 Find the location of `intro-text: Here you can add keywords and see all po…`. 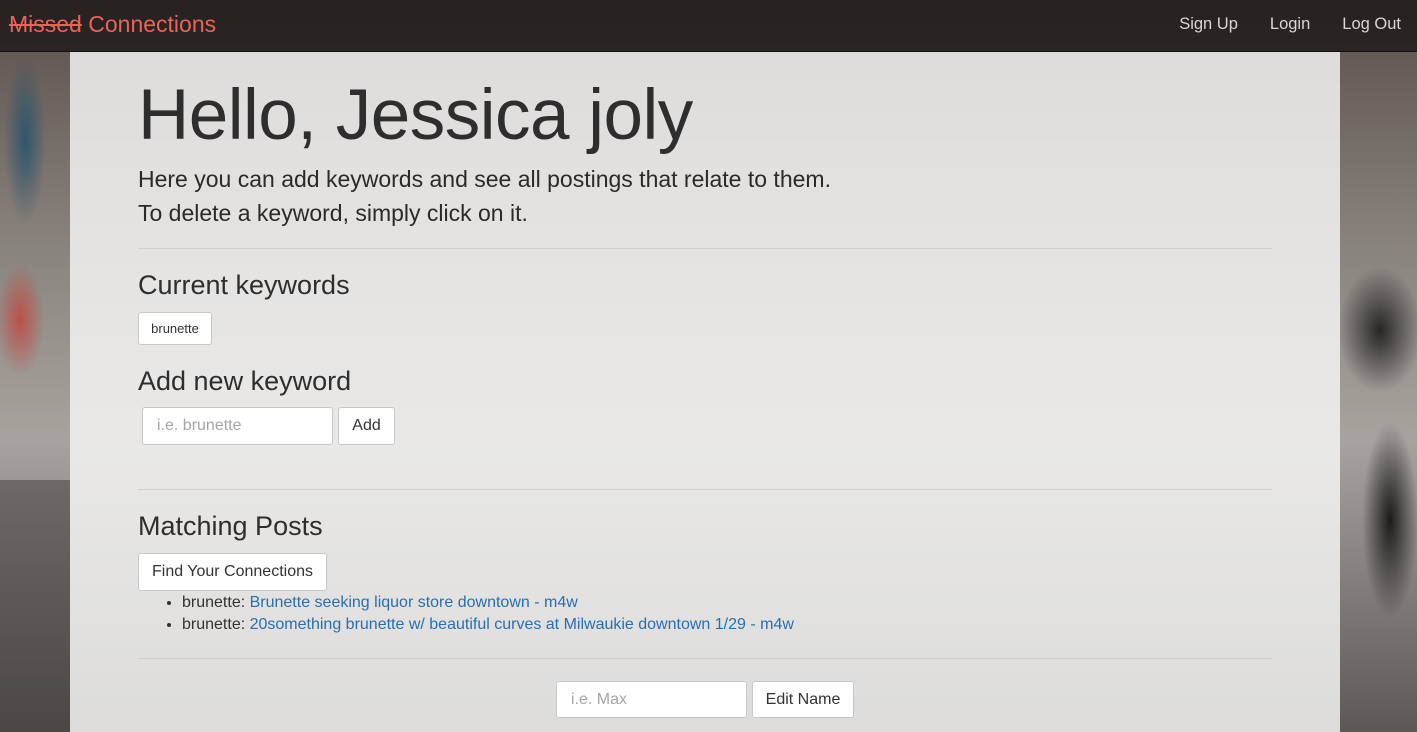

intro-text: Here you can add keywords and see all po… is located at coordinates (484, 196).